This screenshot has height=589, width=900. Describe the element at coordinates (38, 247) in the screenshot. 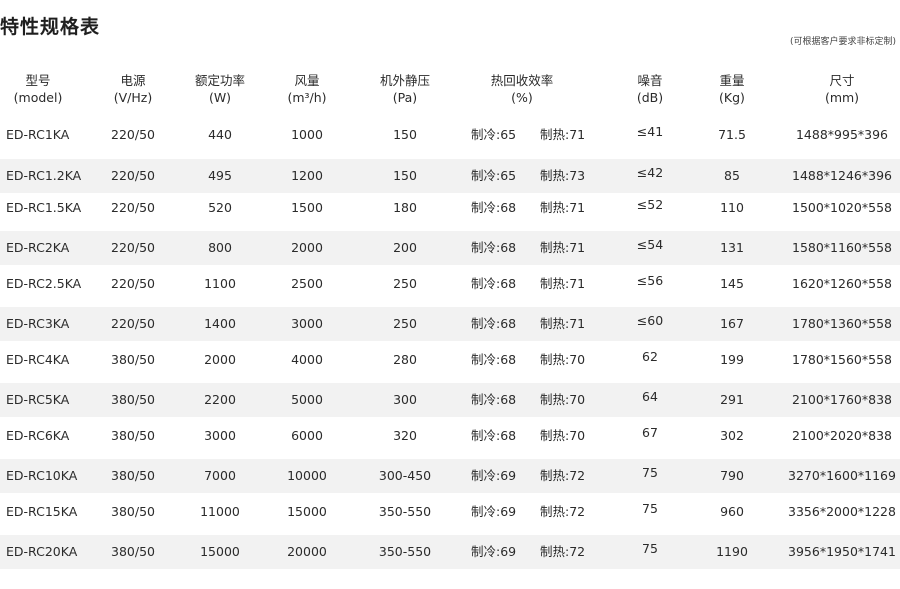

I see `cell-model: ED-RC2KA` at that location.